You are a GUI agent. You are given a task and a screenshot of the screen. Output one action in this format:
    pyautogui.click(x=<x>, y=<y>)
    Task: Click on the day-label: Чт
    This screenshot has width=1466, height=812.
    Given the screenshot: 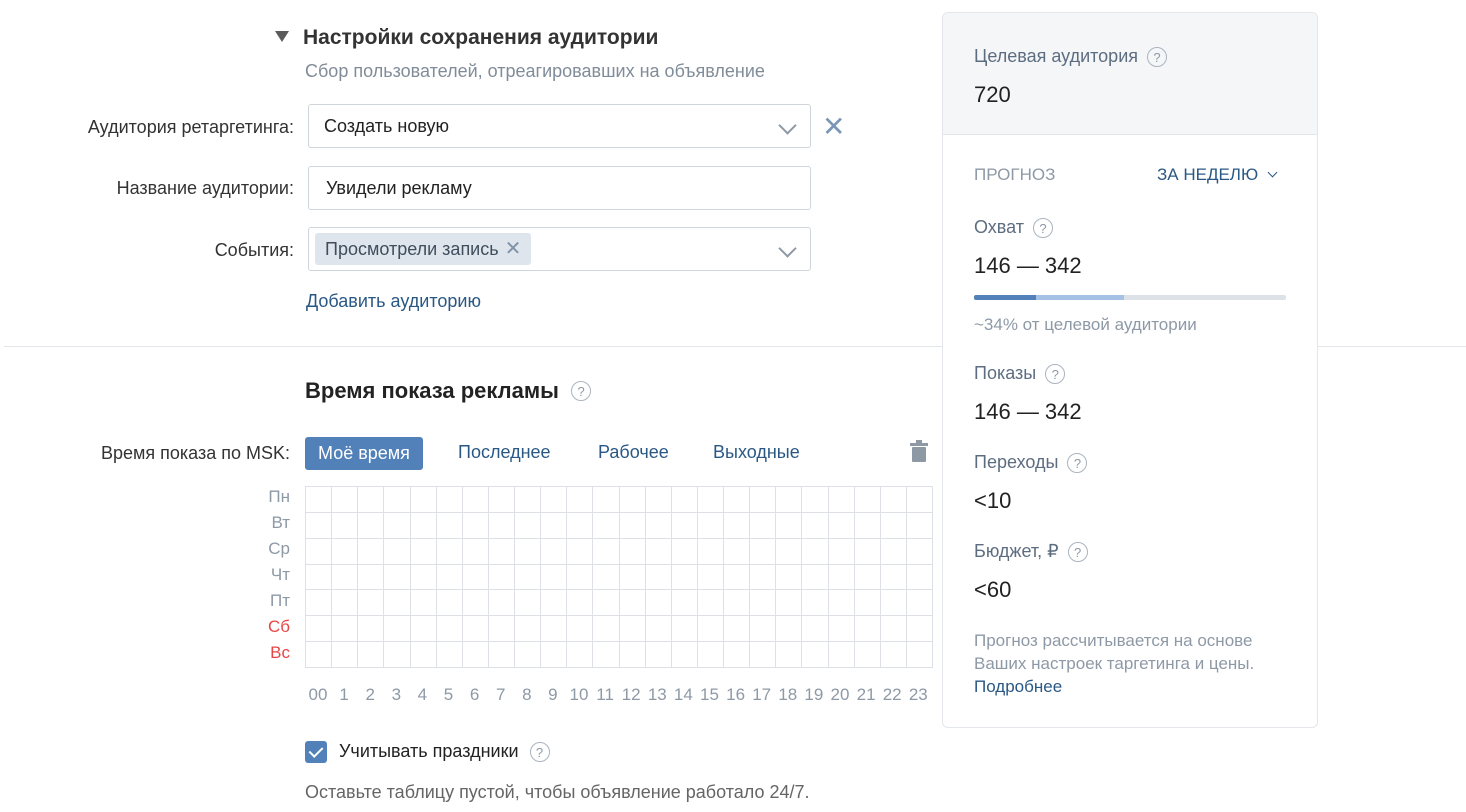 What is the action you would take?
    pyautogui.click(x=265, y=575)
    